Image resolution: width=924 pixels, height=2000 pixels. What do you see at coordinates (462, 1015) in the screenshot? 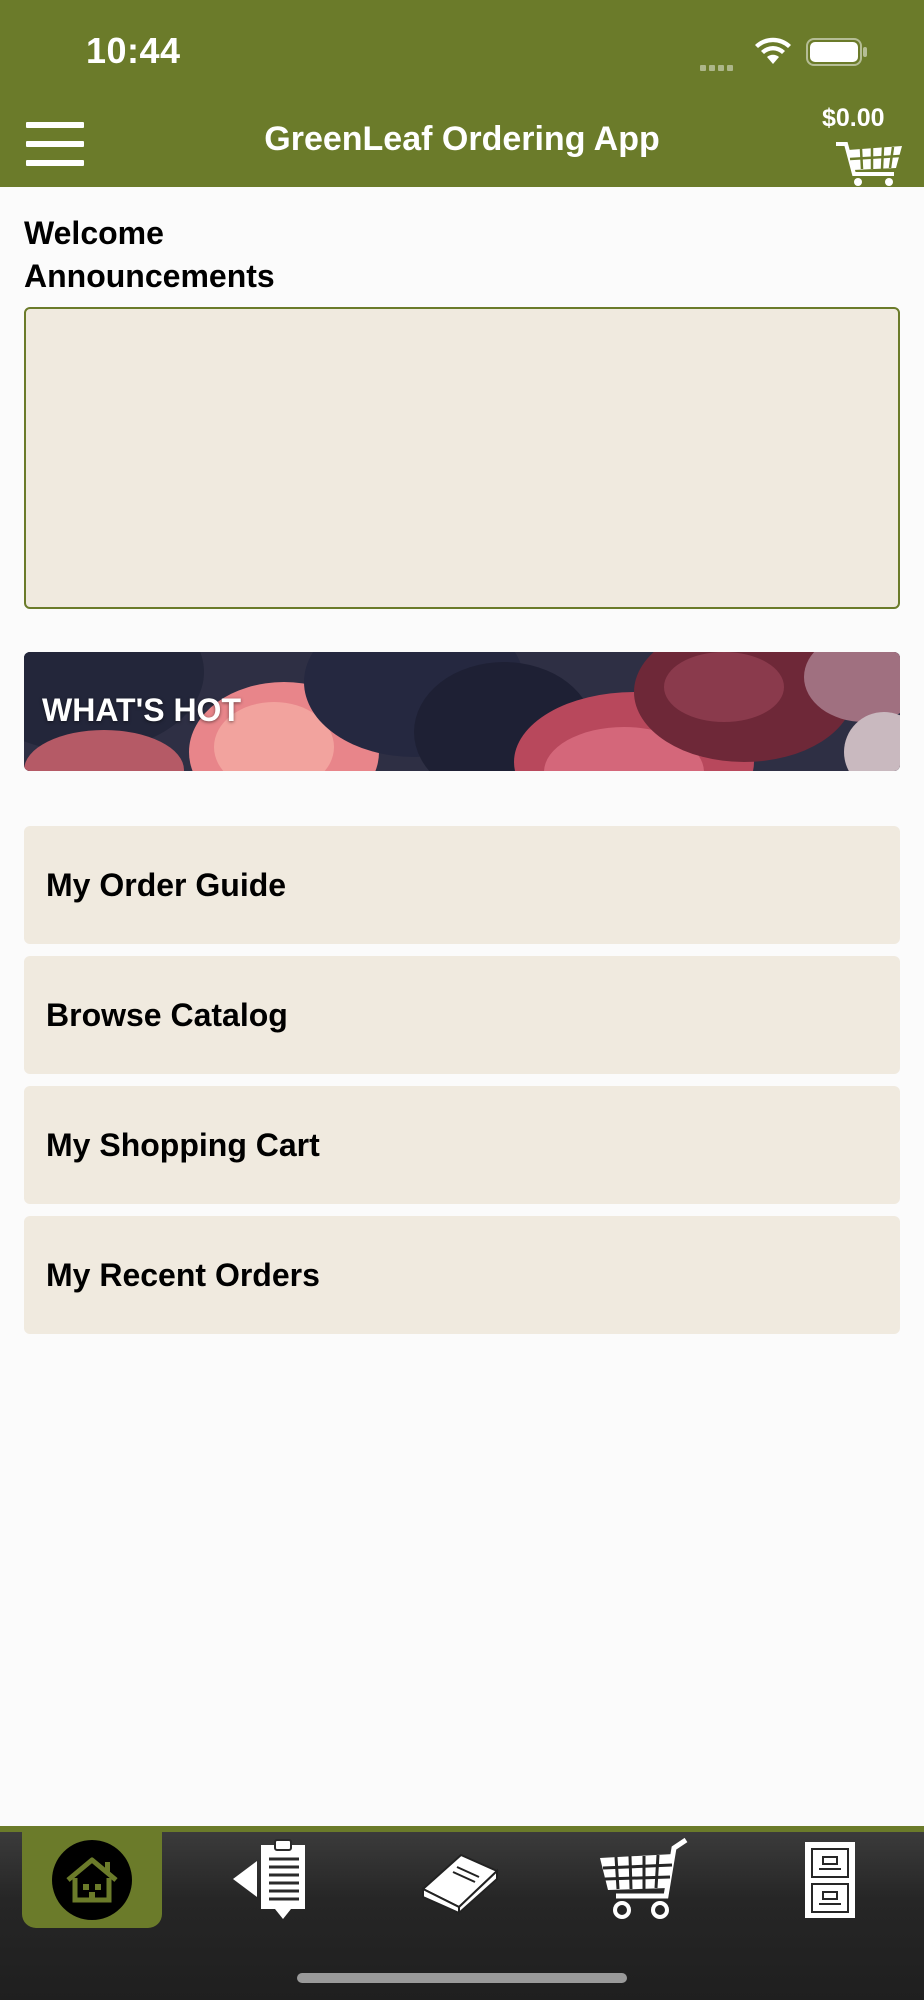
I see `browse-catalog-button: Browse Catalog` at bounding box center [462, 1015].